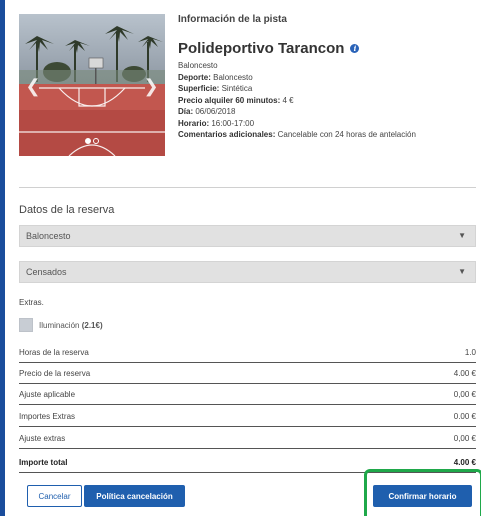 This screenshot has width=481, height=516. Describe the element at coordinates (288, 100) in the screenshot. I see `detail-value: 4 €` at that location.